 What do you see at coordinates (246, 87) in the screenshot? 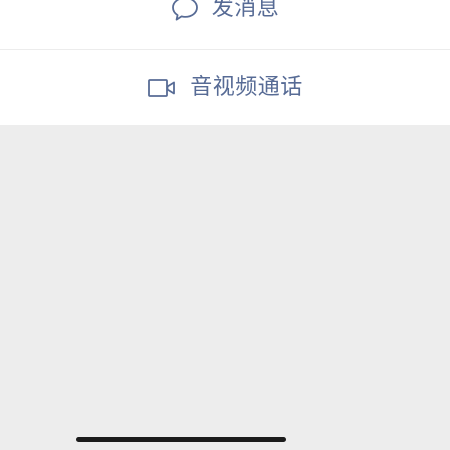
I see `video-call-label: 音视频通话` at bounding box center [246, 87].